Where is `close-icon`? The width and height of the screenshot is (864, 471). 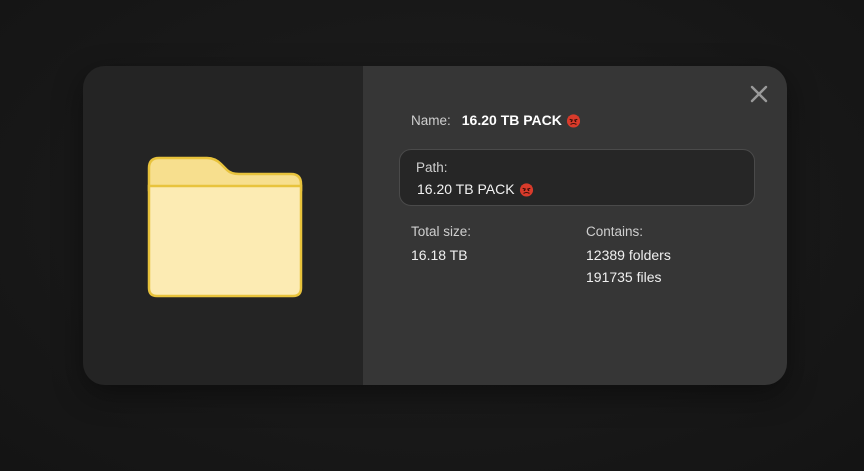 close-icon is located at coordinates (759, 94).